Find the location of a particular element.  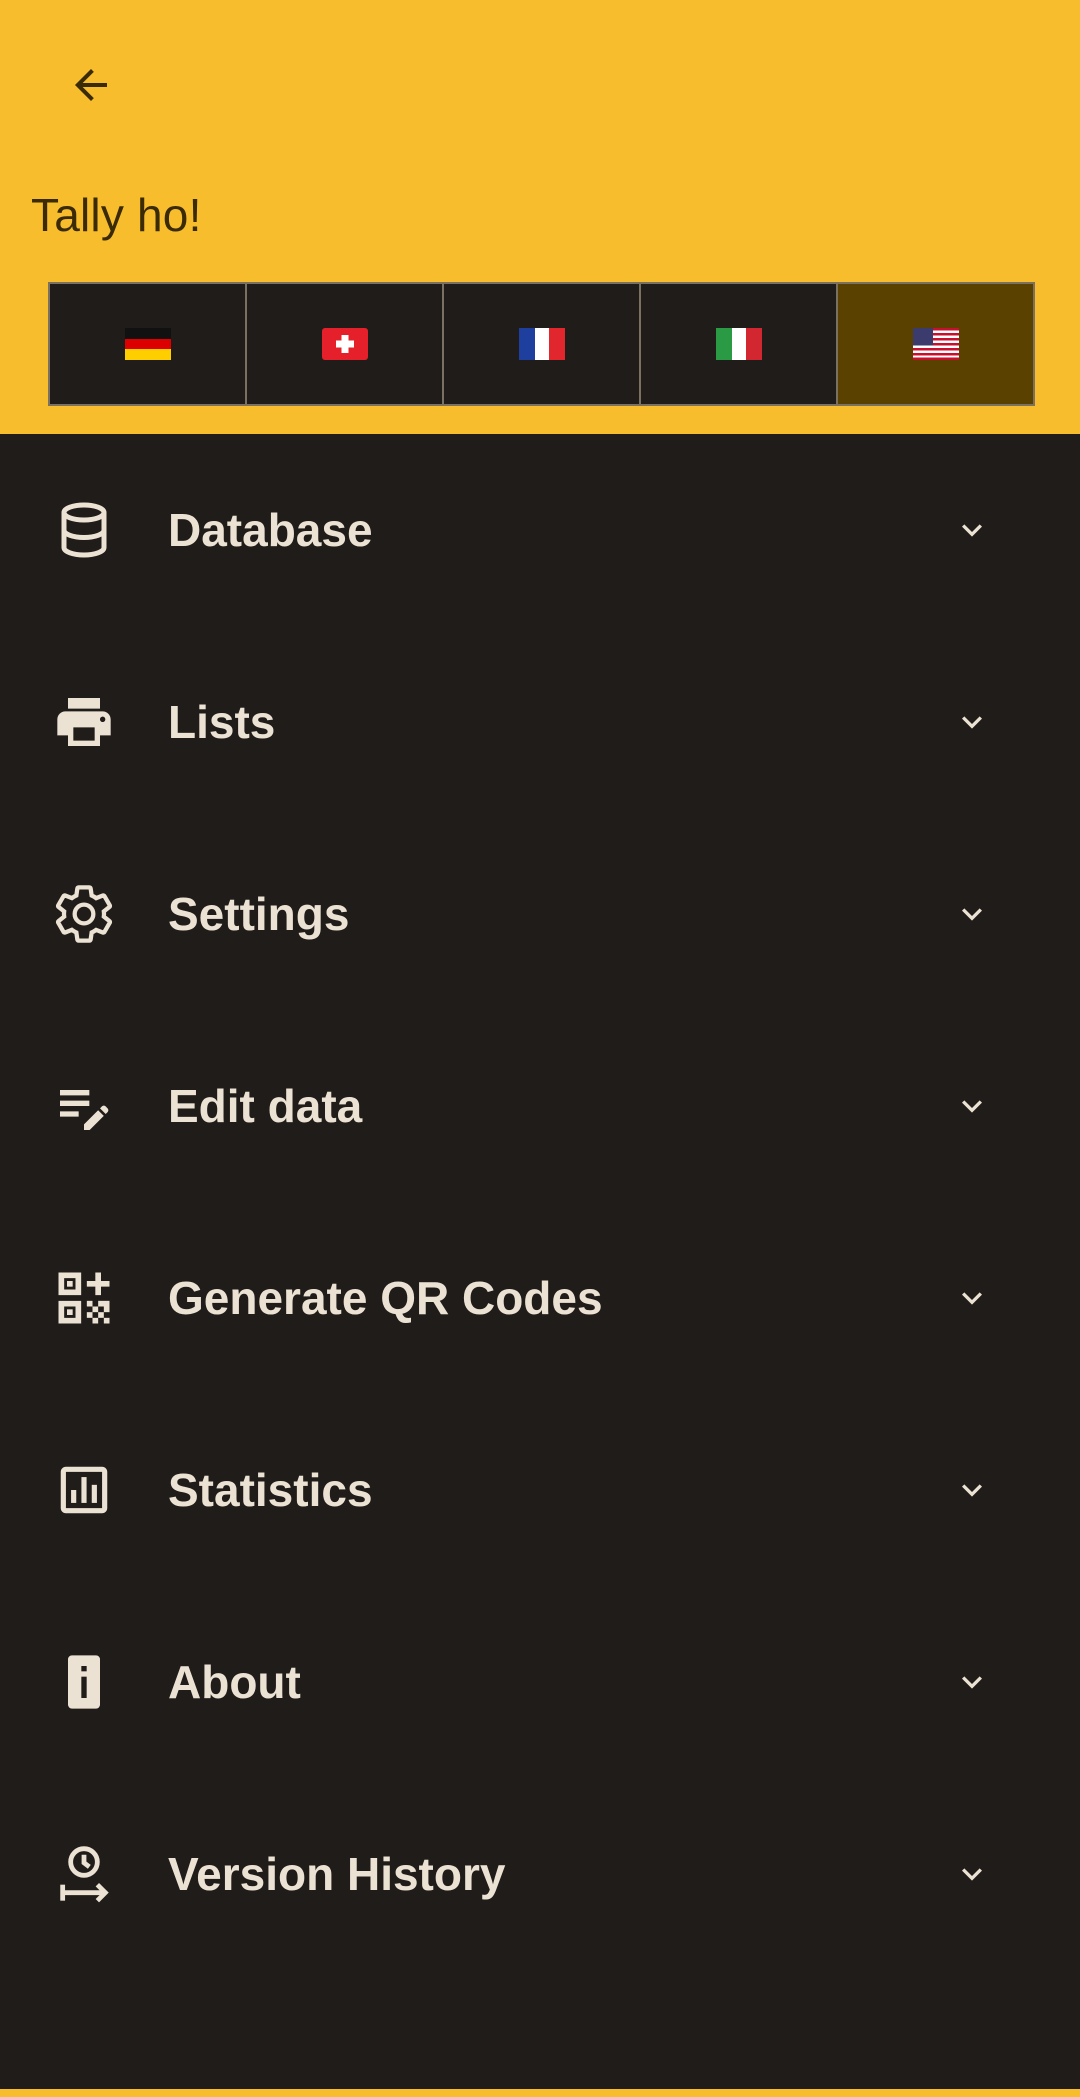

menu-item-version-history: Version History is located at coordinates (540, 1874).